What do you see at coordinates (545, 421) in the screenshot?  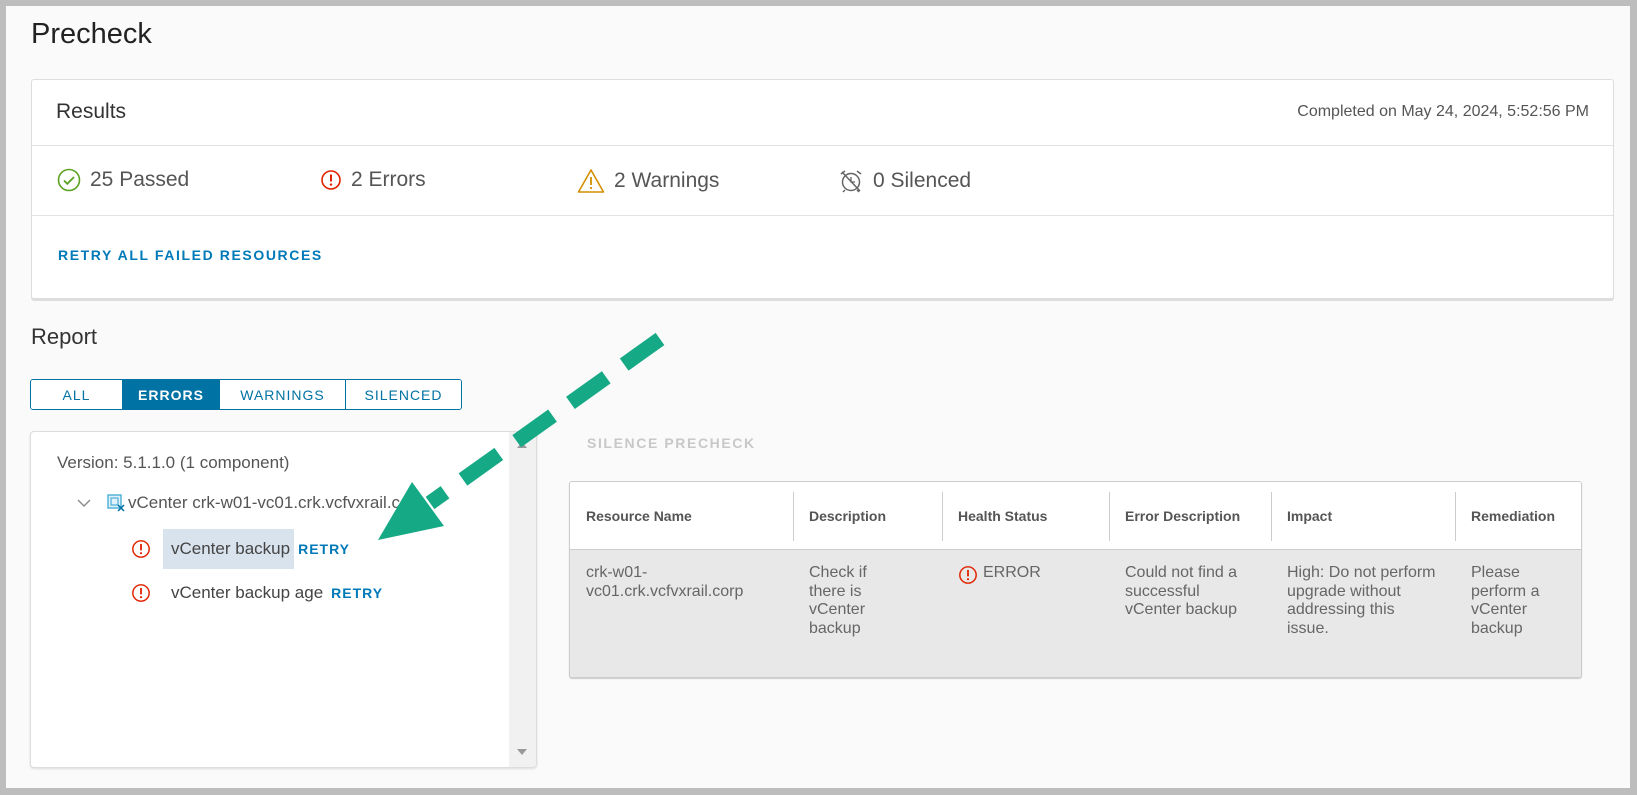 I see `annotation-arrow-shaft` at bounding box center [545, 421].